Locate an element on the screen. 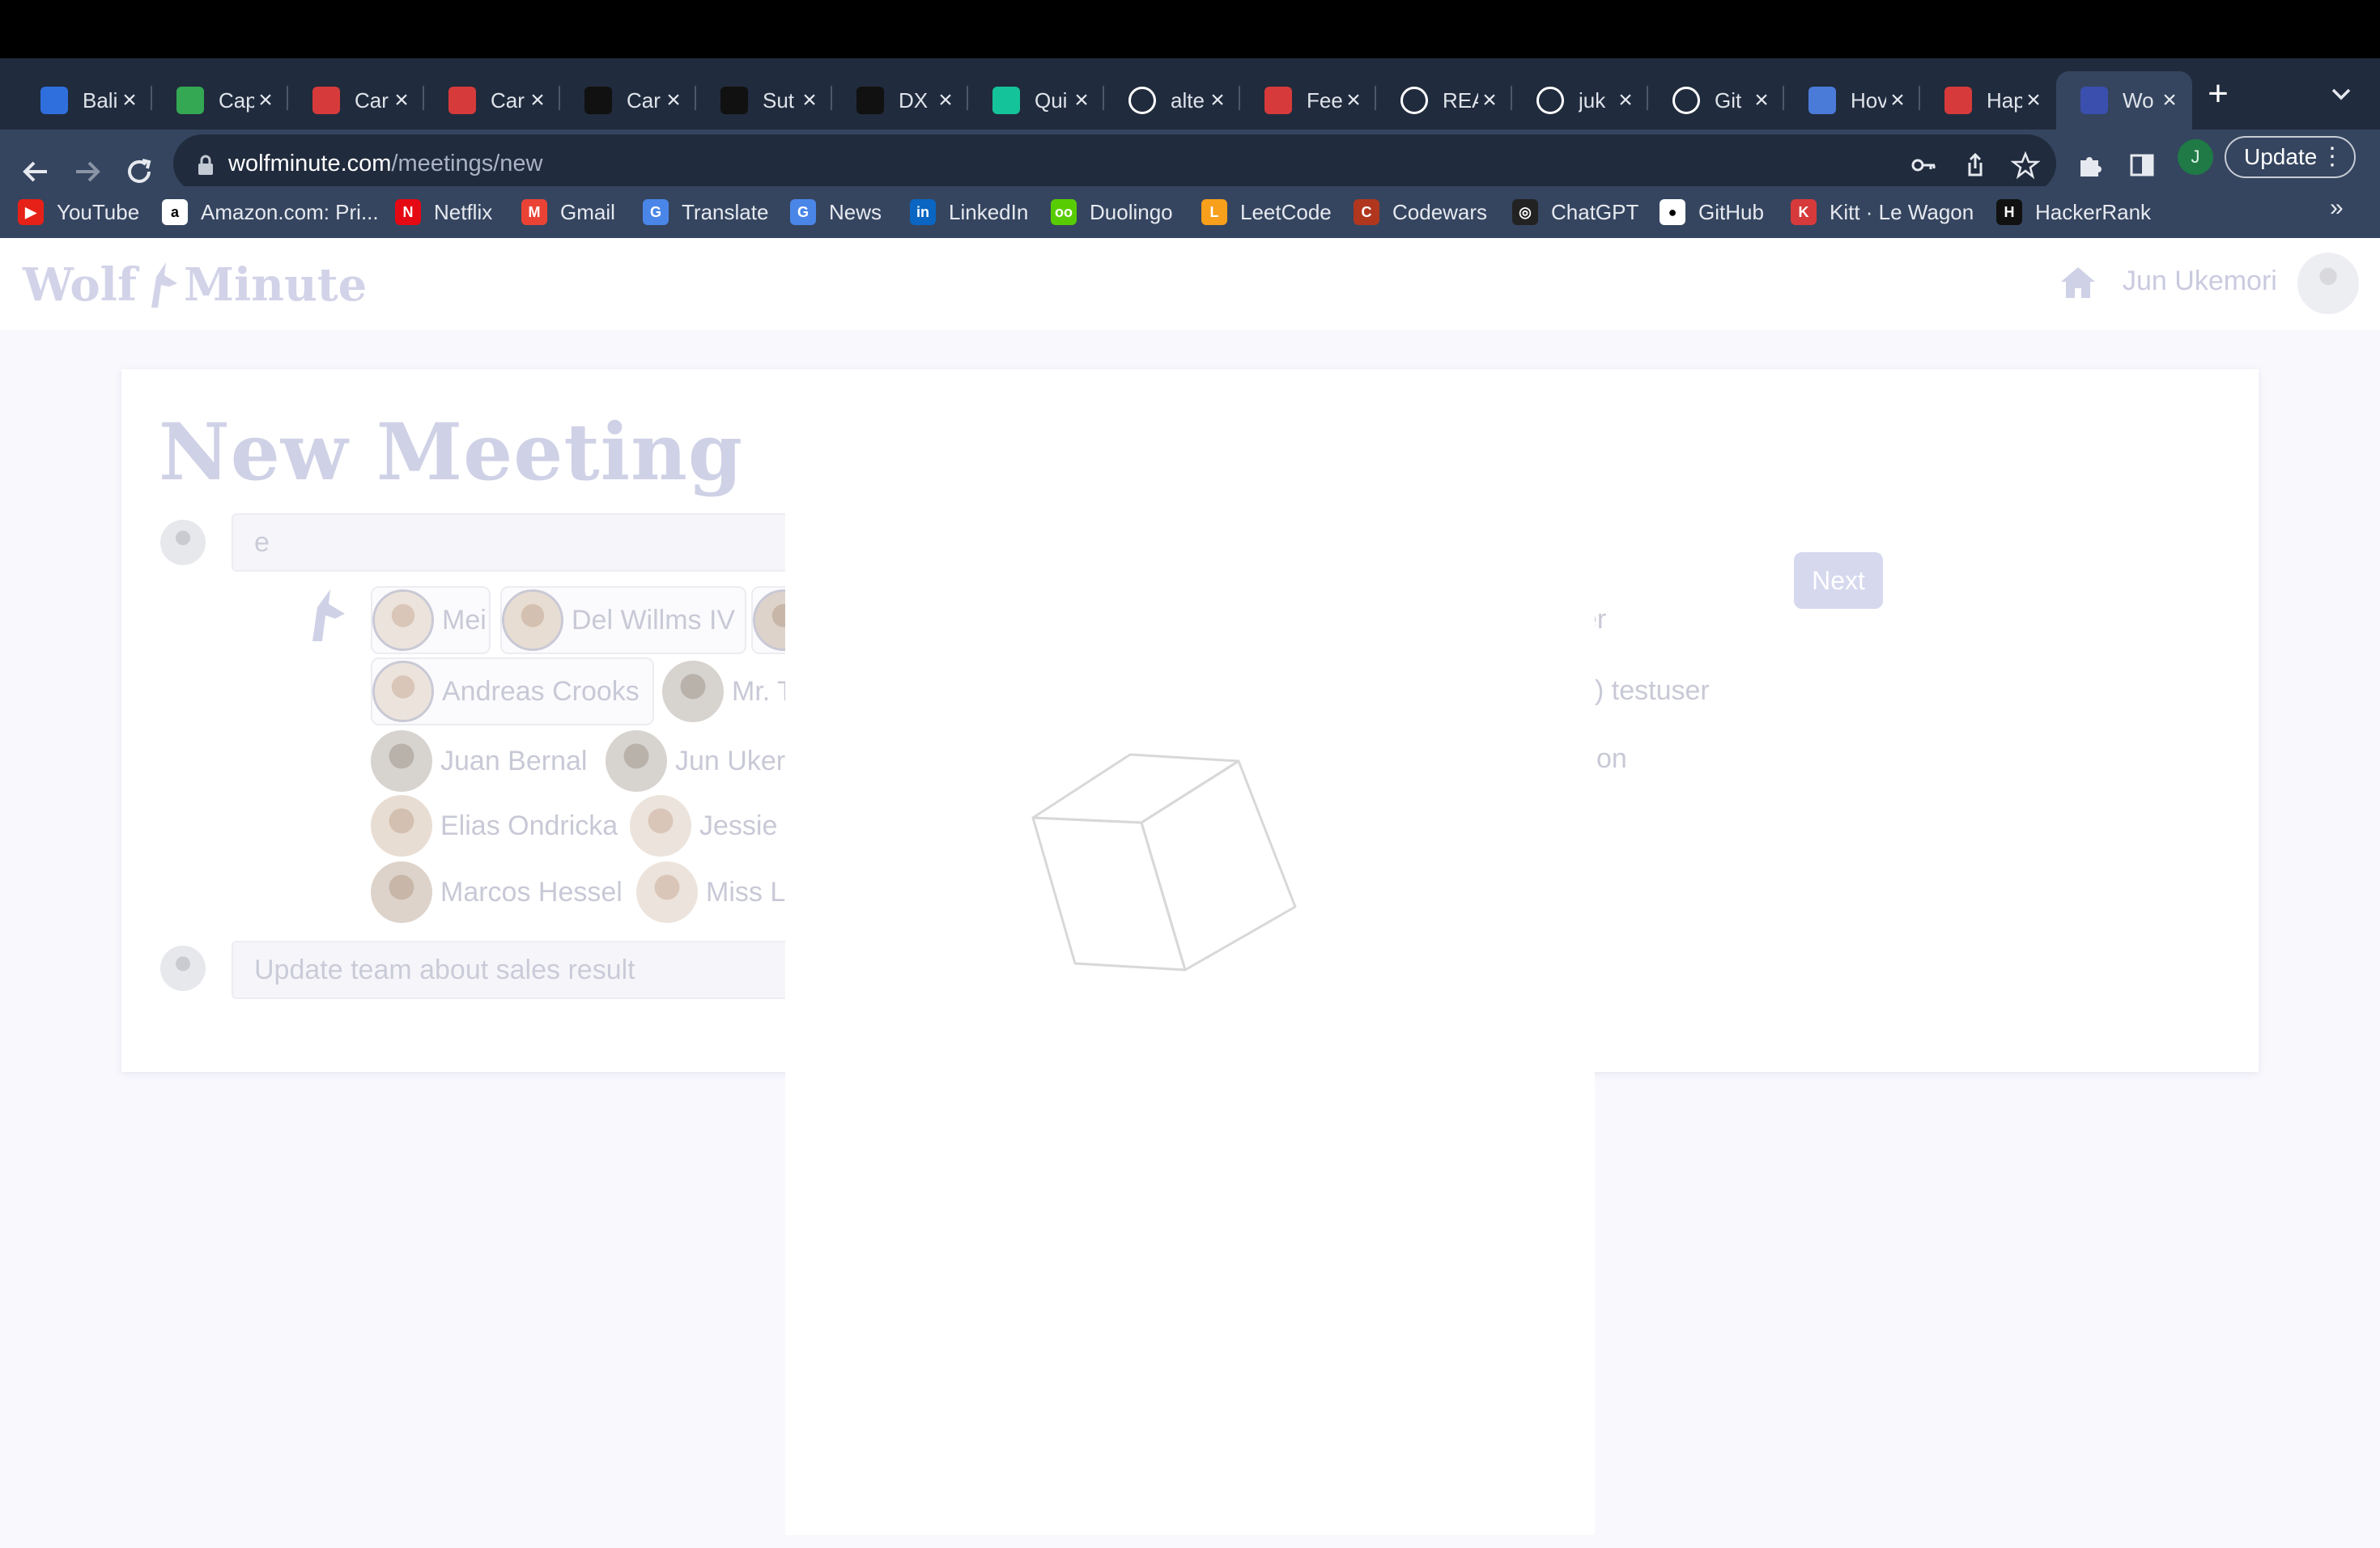  key-icon is located at coordinates (1923, 166).